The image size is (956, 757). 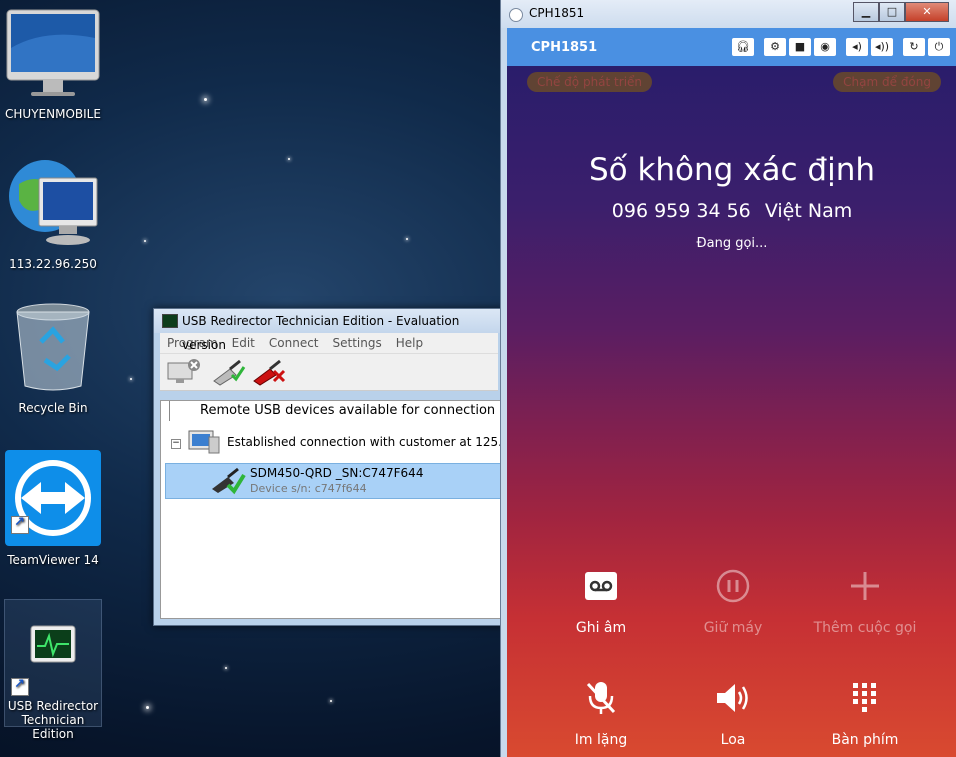 What do you see at coordinates (865, 628) in the screenshot?
I see `button-label: Thêm cuộc gọi` at bounding box center [865, 628].